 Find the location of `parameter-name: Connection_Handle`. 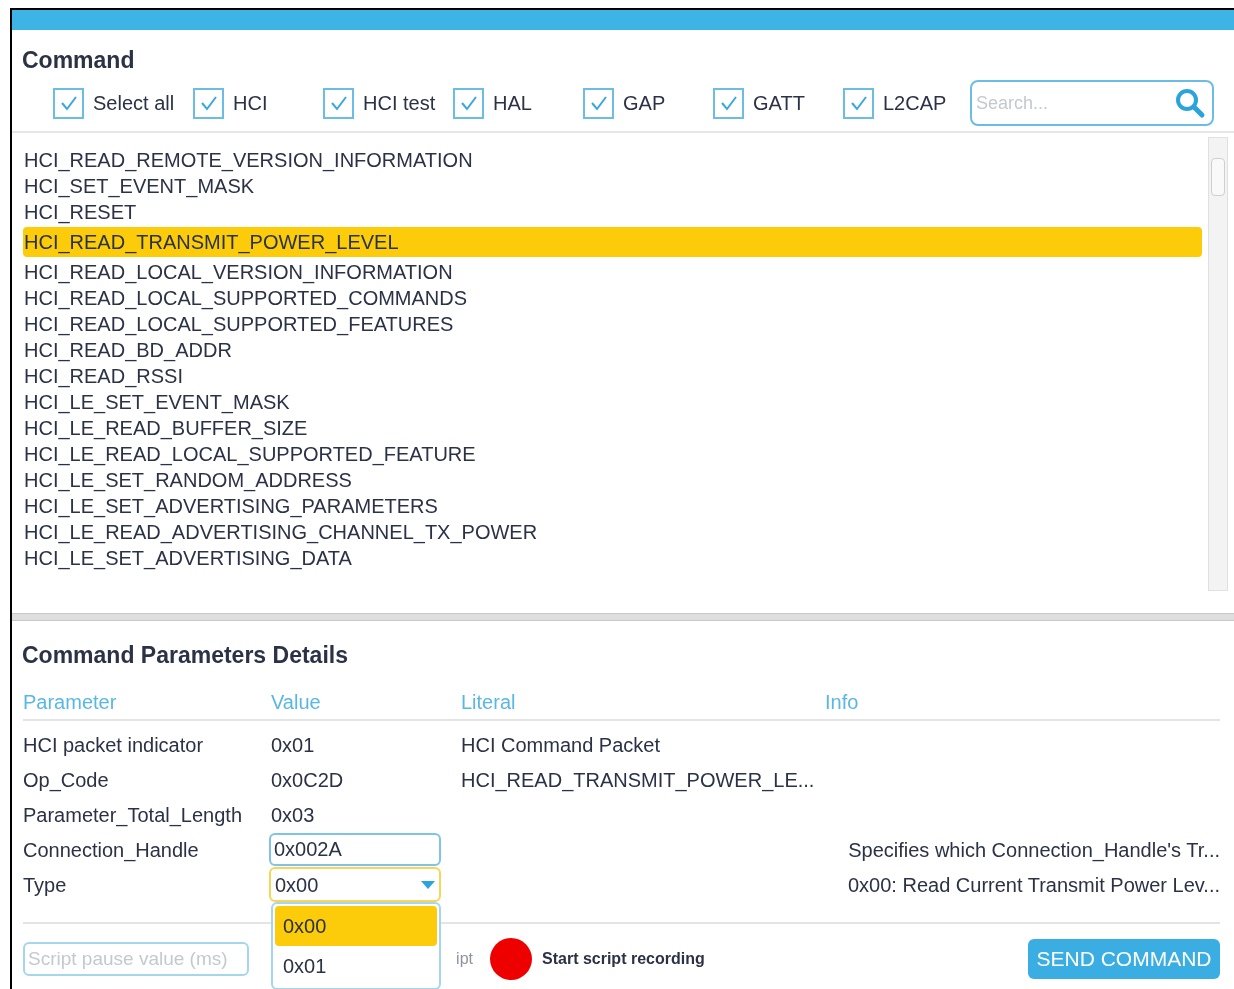

parameter-name: Connection_Handle is located at coordinates (111, 849).